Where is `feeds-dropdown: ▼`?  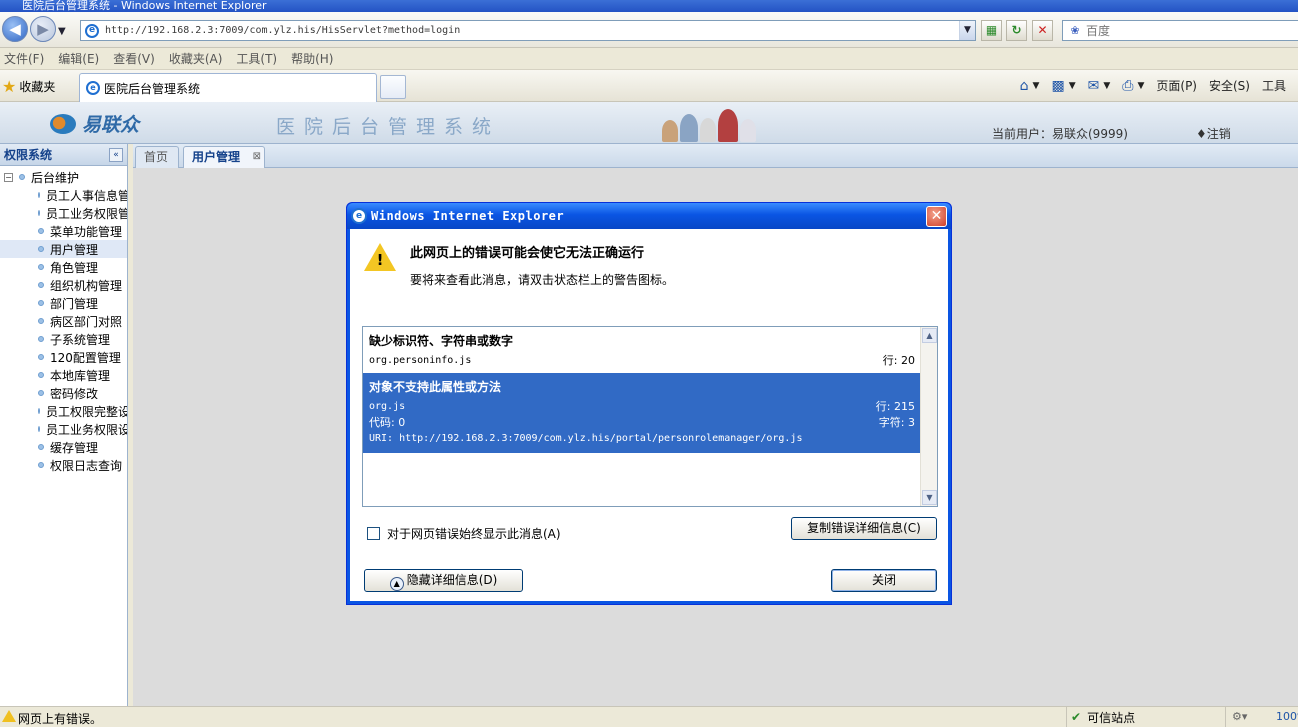
feeds-dropdown: ▼ is located at coordinates (1072, 86).